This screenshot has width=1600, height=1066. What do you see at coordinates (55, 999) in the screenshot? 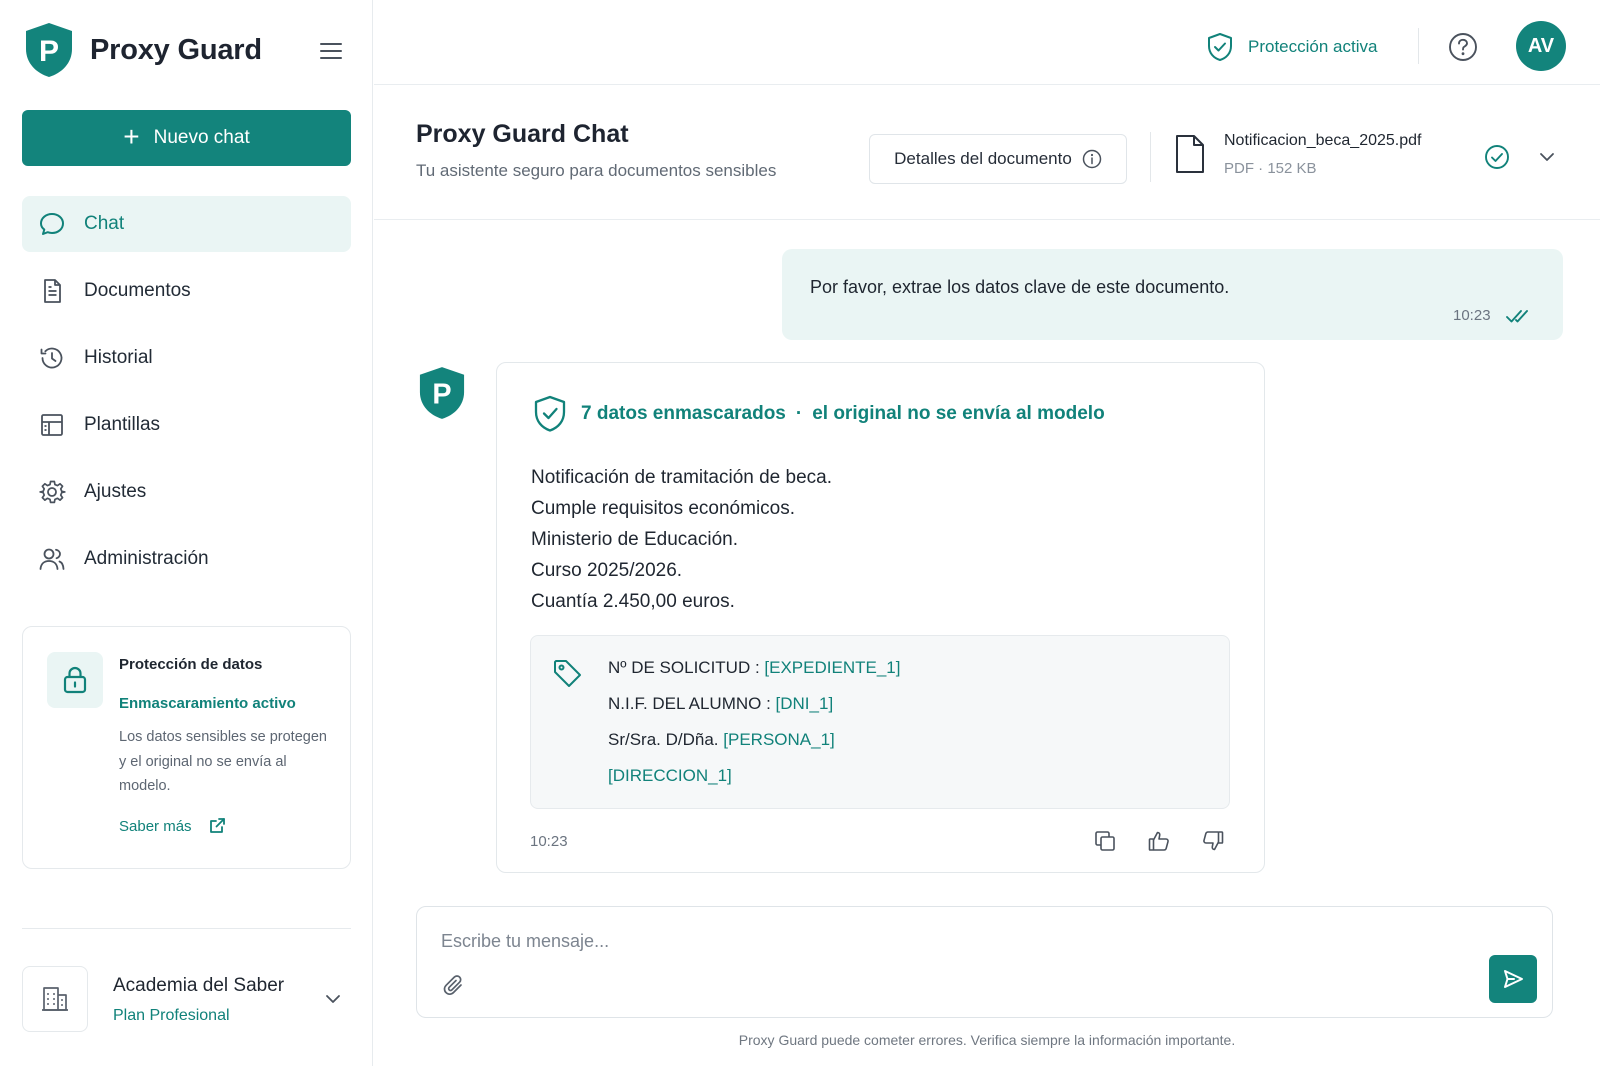
I see `building-icon` at bounding box center [55, 999].